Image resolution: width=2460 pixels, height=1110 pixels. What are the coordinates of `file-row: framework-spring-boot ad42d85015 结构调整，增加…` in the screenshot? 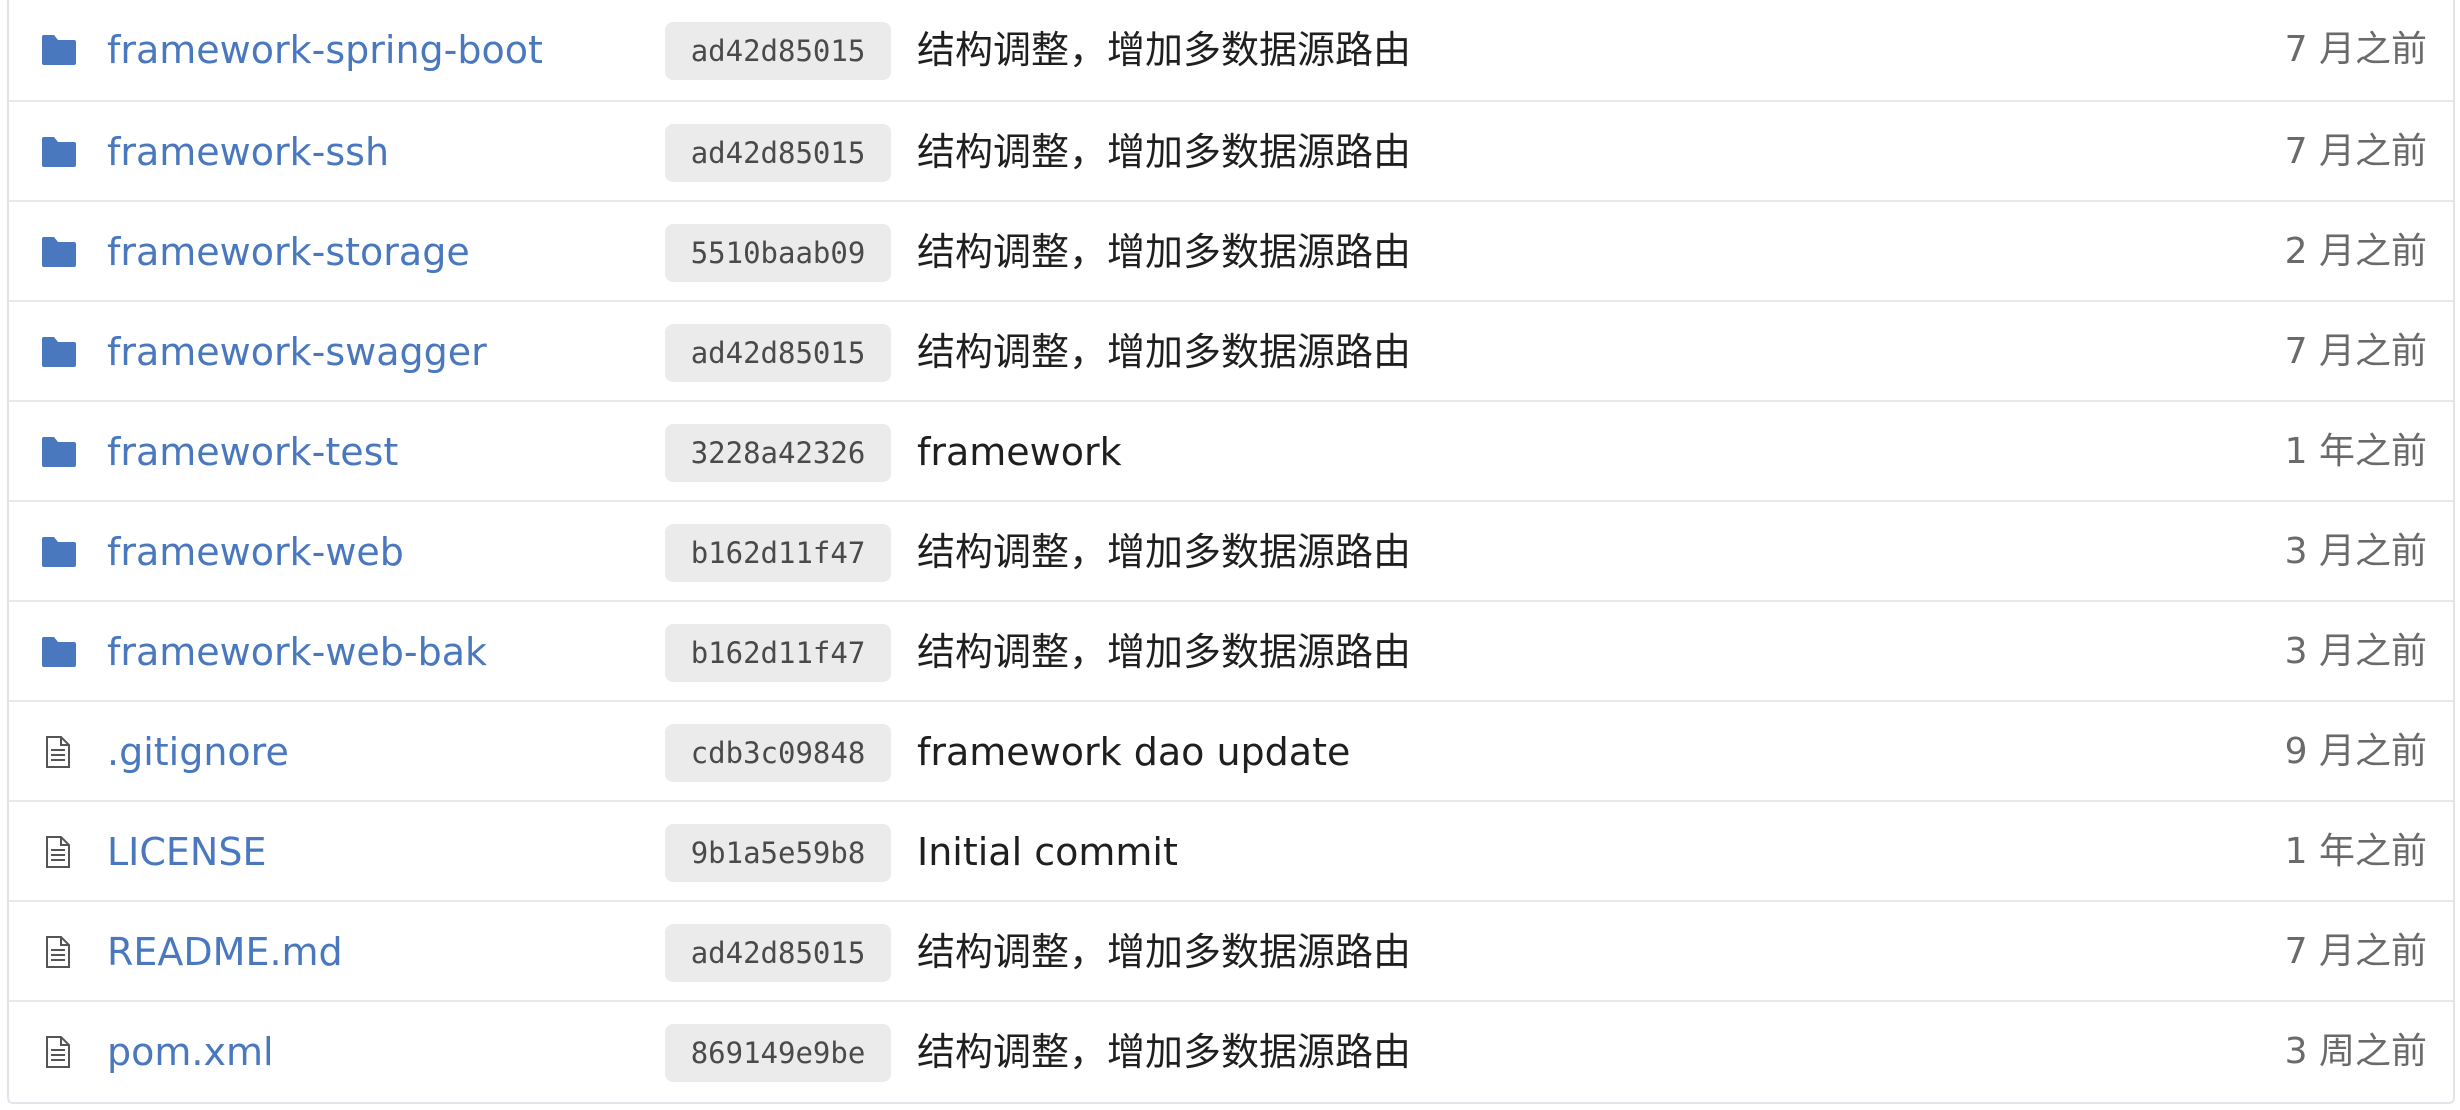 It's located at (1231, 50).